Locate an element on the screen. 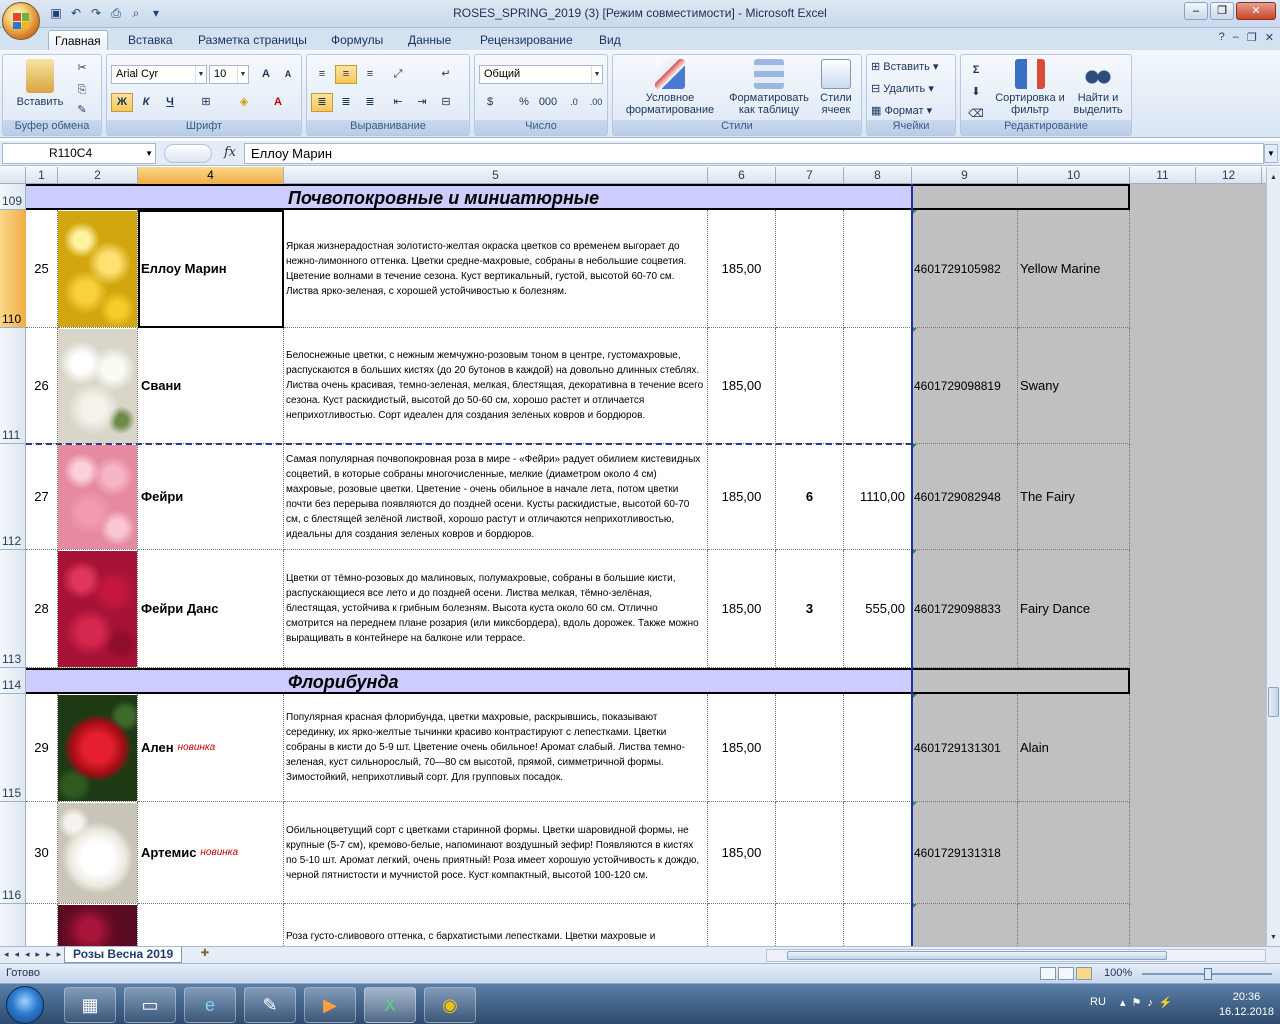 The width and height of the screenshot is (1280, 1024). currency-icon: $ is located at coordinates (490, 102).